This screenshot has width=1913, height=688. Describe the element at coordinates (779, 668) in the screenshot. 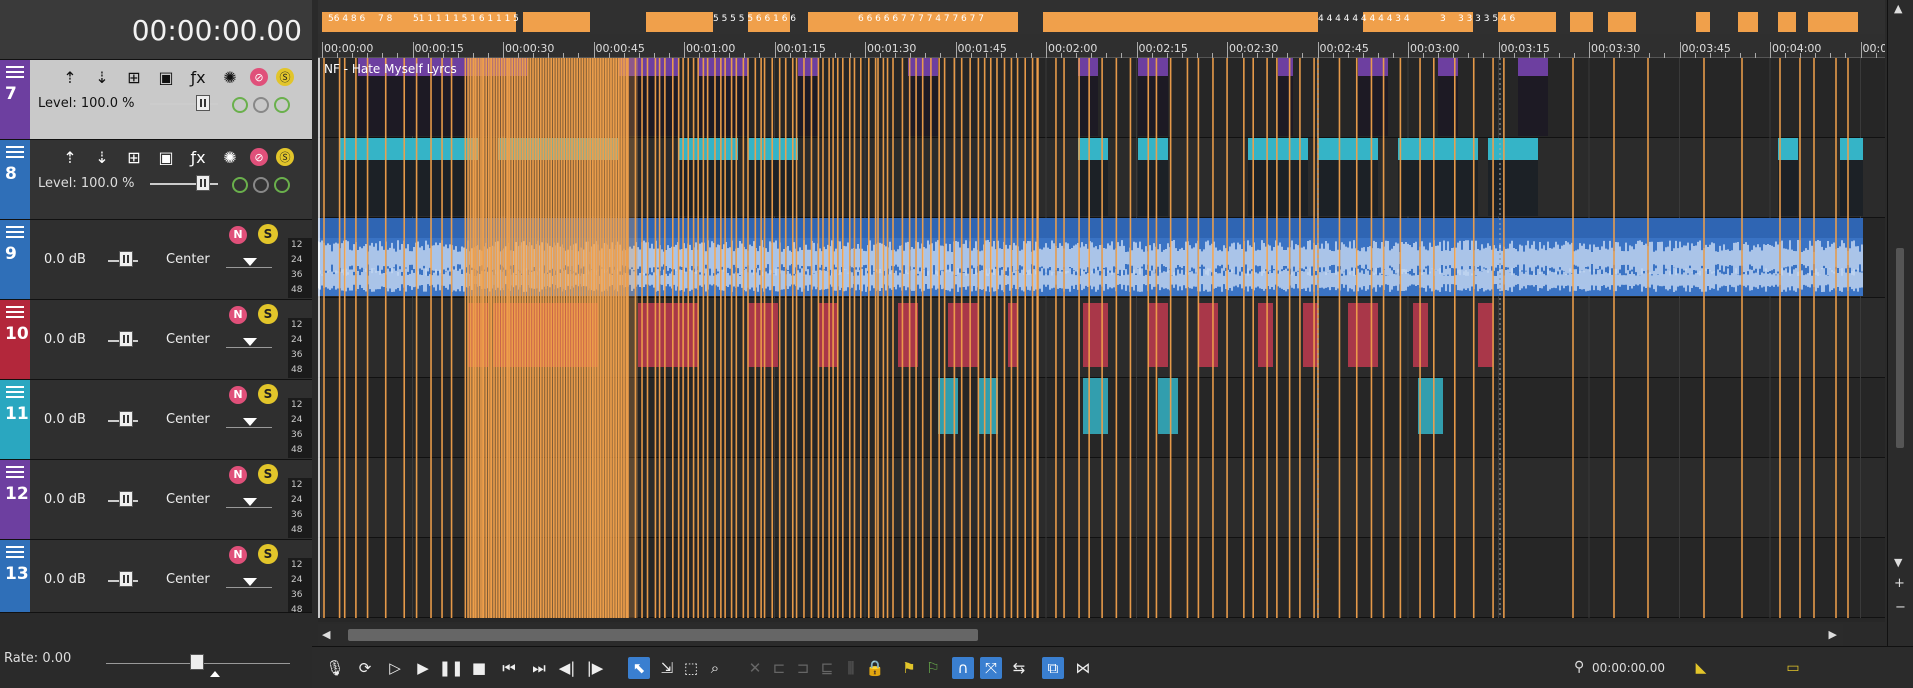

I see `trim-icon: ⊏` at that location.